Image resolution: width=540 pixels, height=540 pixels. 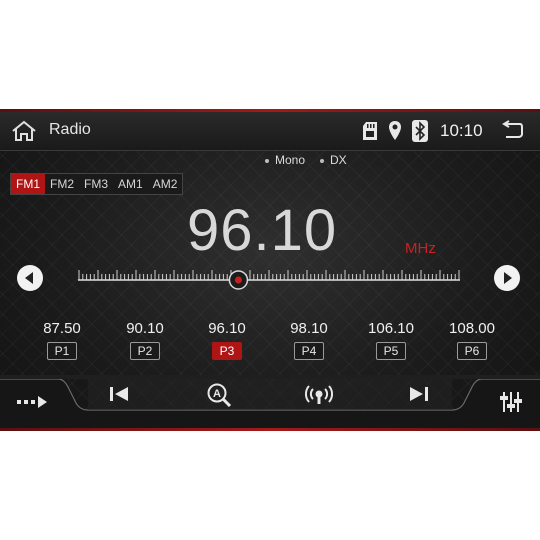 I want to click on tab-am1: AM1, so click(x=130, y=184).